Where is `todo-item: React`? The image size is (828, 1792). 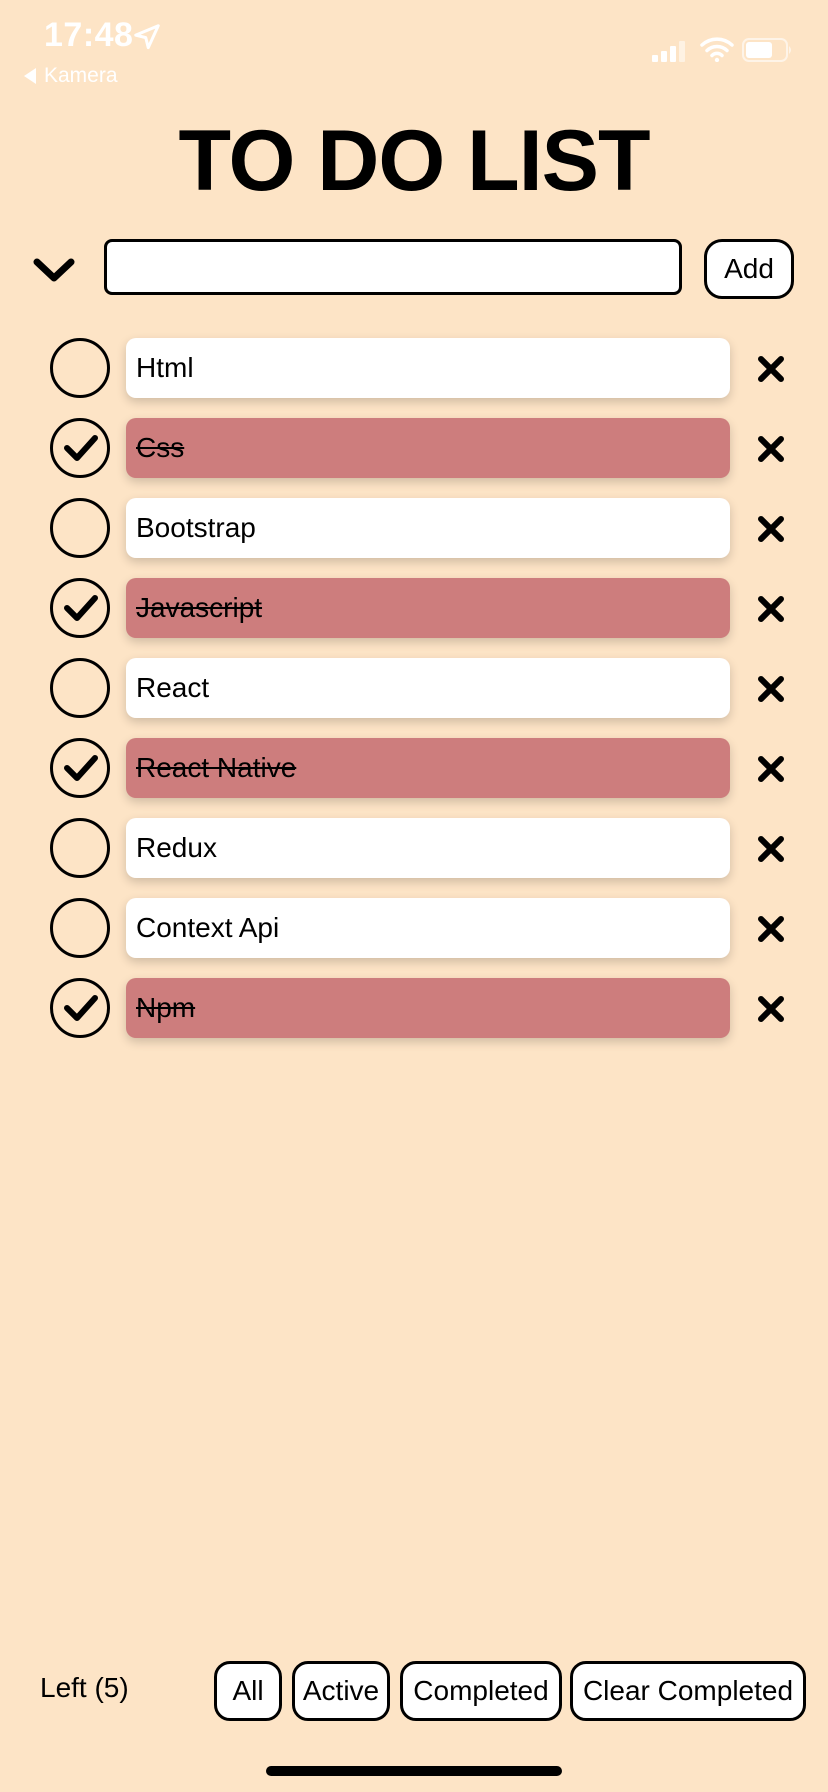
todo-item: React is located at coordinates (414, 698).